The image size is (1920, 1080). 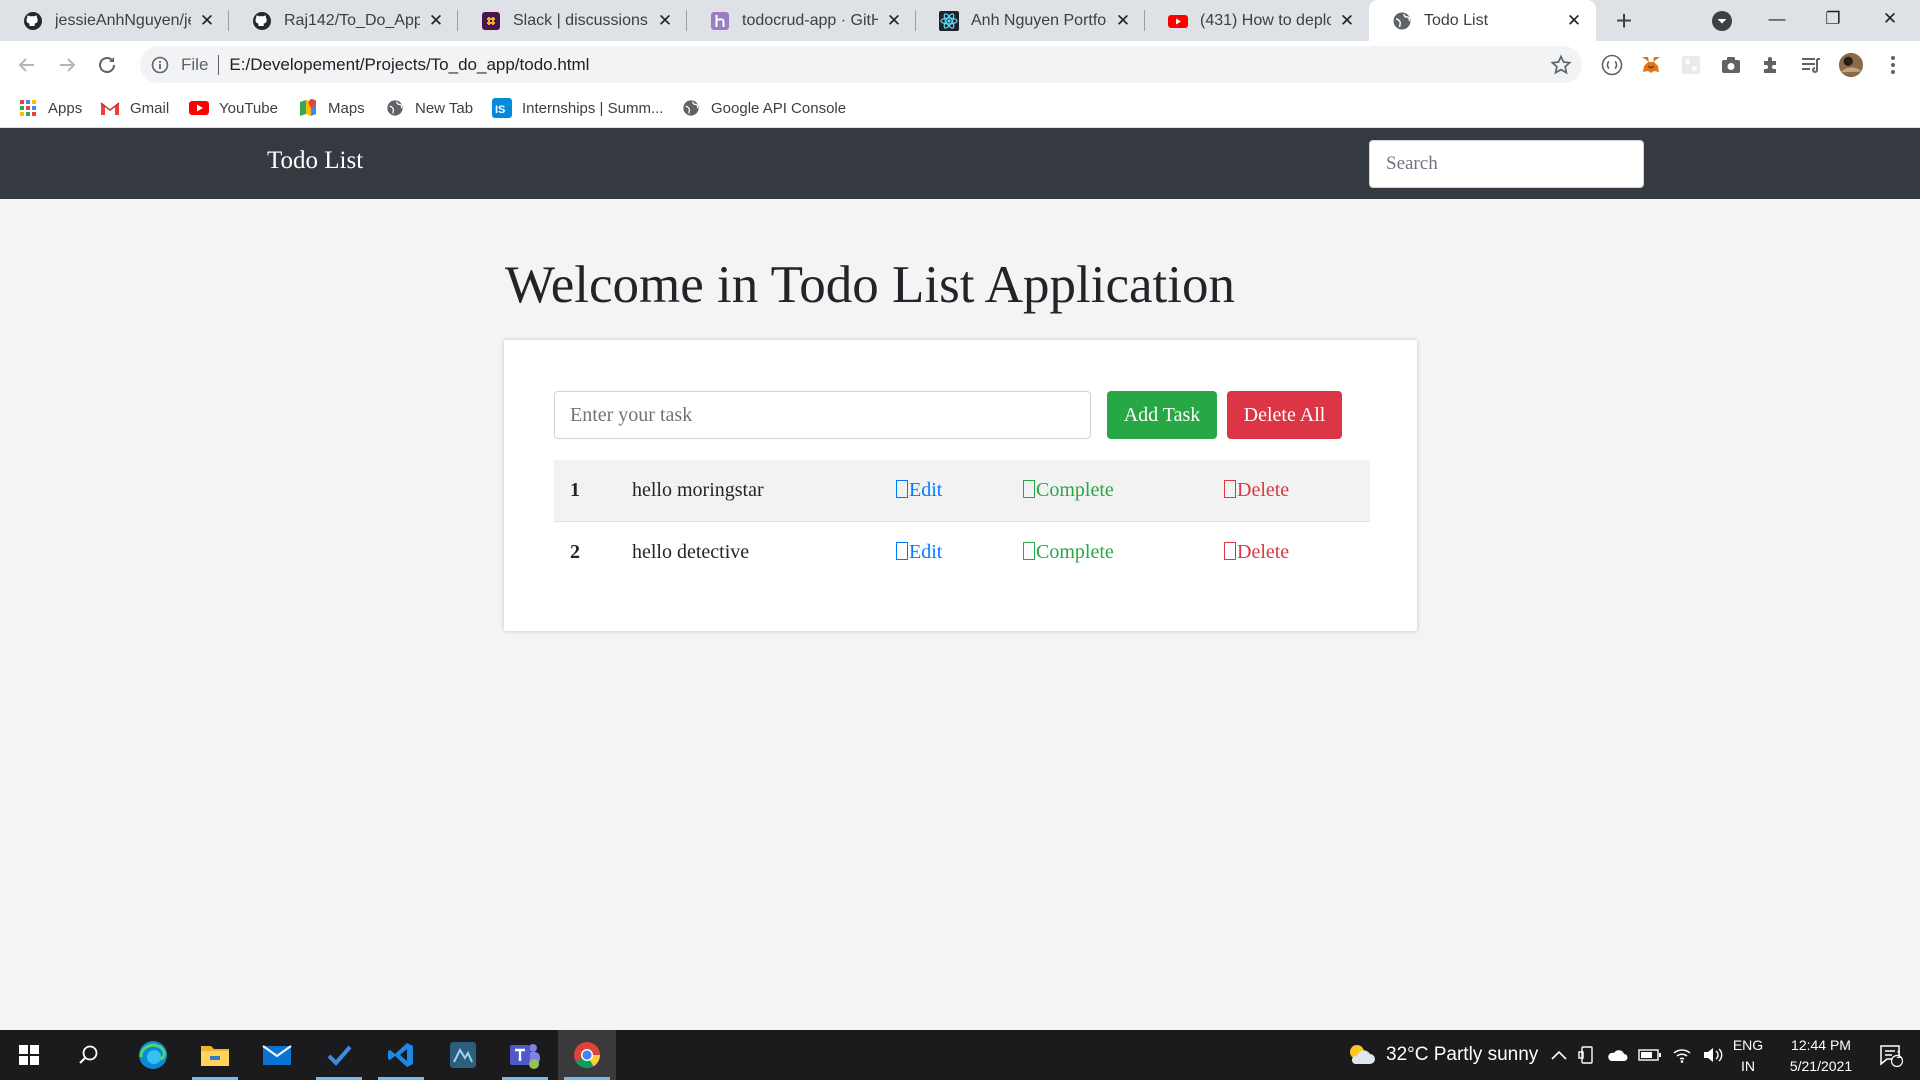 What do you see at coordinates (89, 1055) in the screenshot?
I see `search-icon` at bounding box center [89, 1055].